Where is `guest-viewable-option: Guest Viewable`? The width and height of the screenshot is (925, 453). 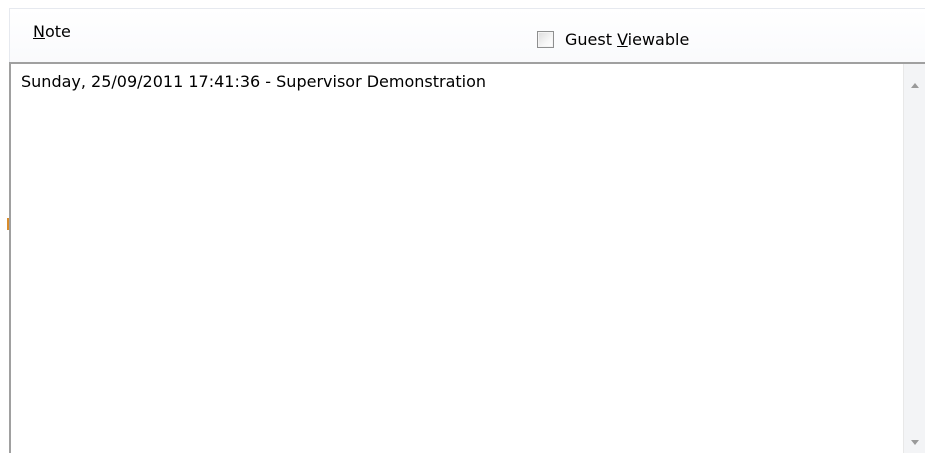 guest-viewable-option: Guest Viewable is located at coordinates (613, 39).